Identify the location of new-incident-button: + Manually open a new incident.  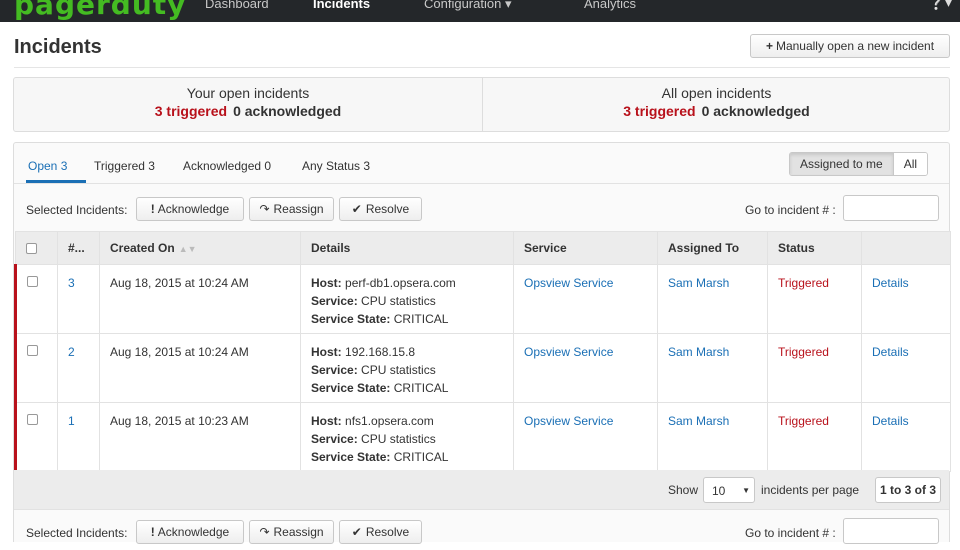
(850, 46).